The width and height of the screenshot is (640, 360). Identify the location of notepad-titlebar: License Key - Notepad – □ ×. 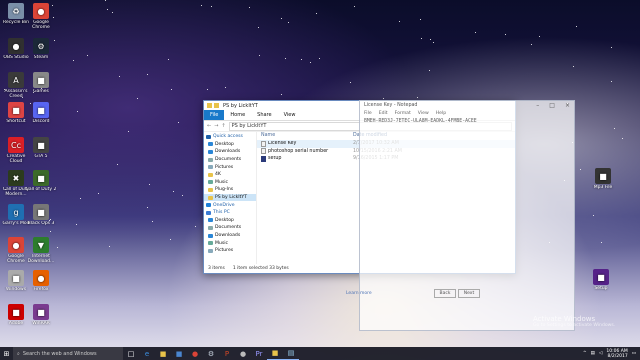
(467, 105).